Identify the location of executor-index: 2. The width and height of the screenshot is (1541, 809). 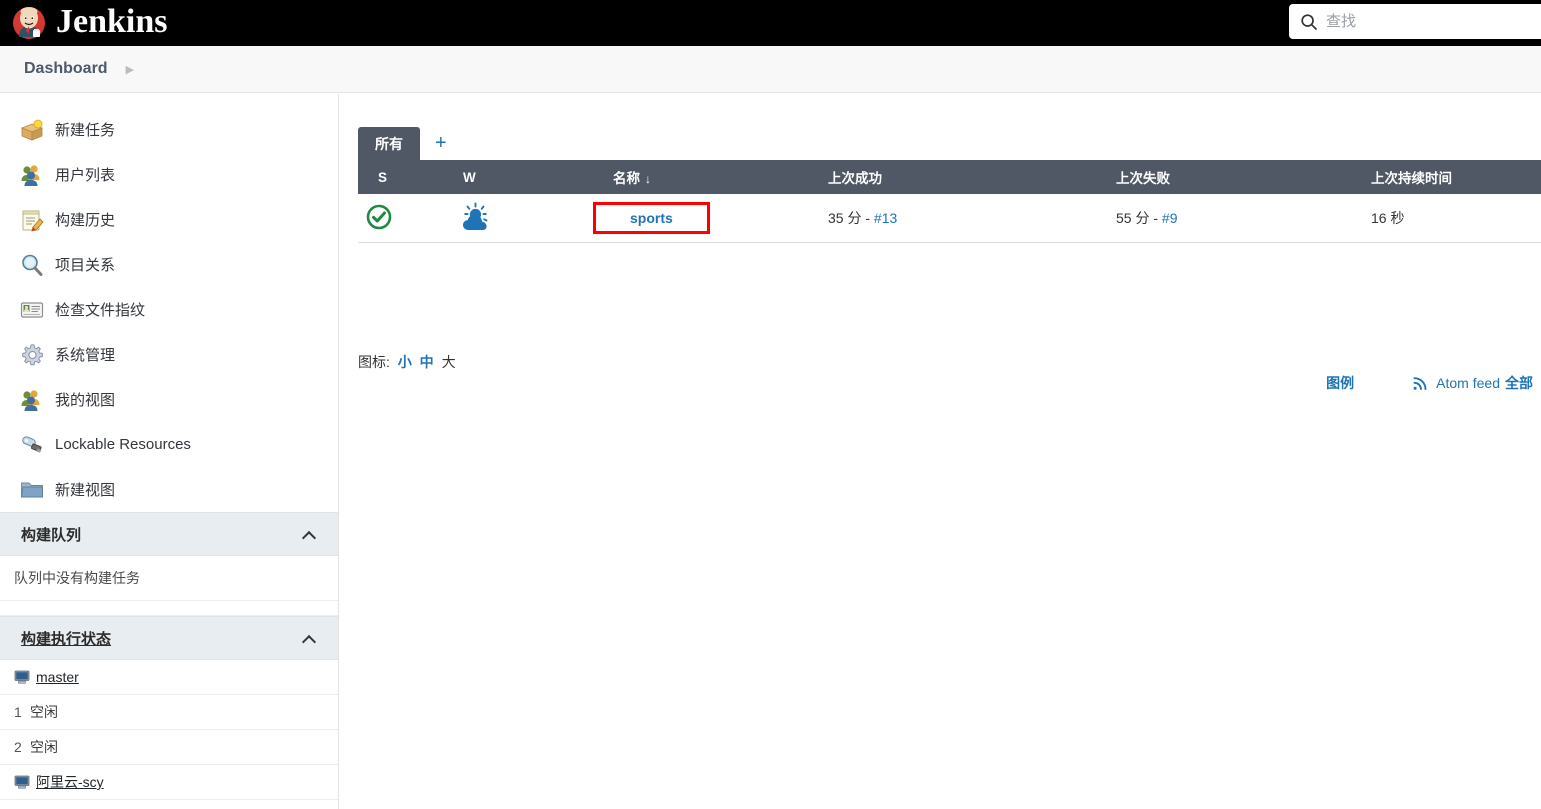
(18, 747).